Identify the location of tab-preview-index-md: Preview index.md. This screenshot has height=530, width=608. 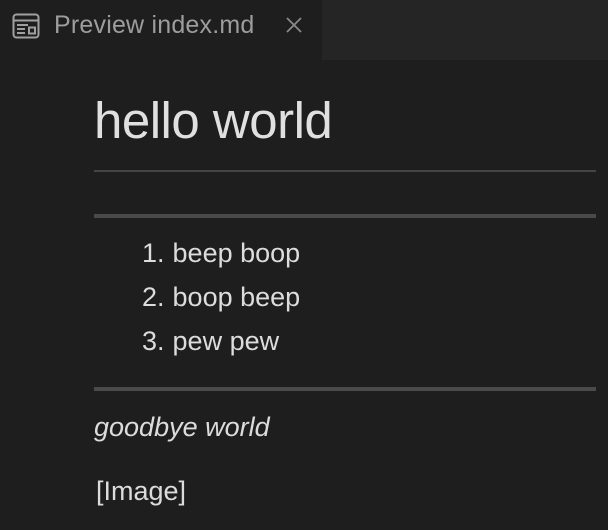
(161, 30).